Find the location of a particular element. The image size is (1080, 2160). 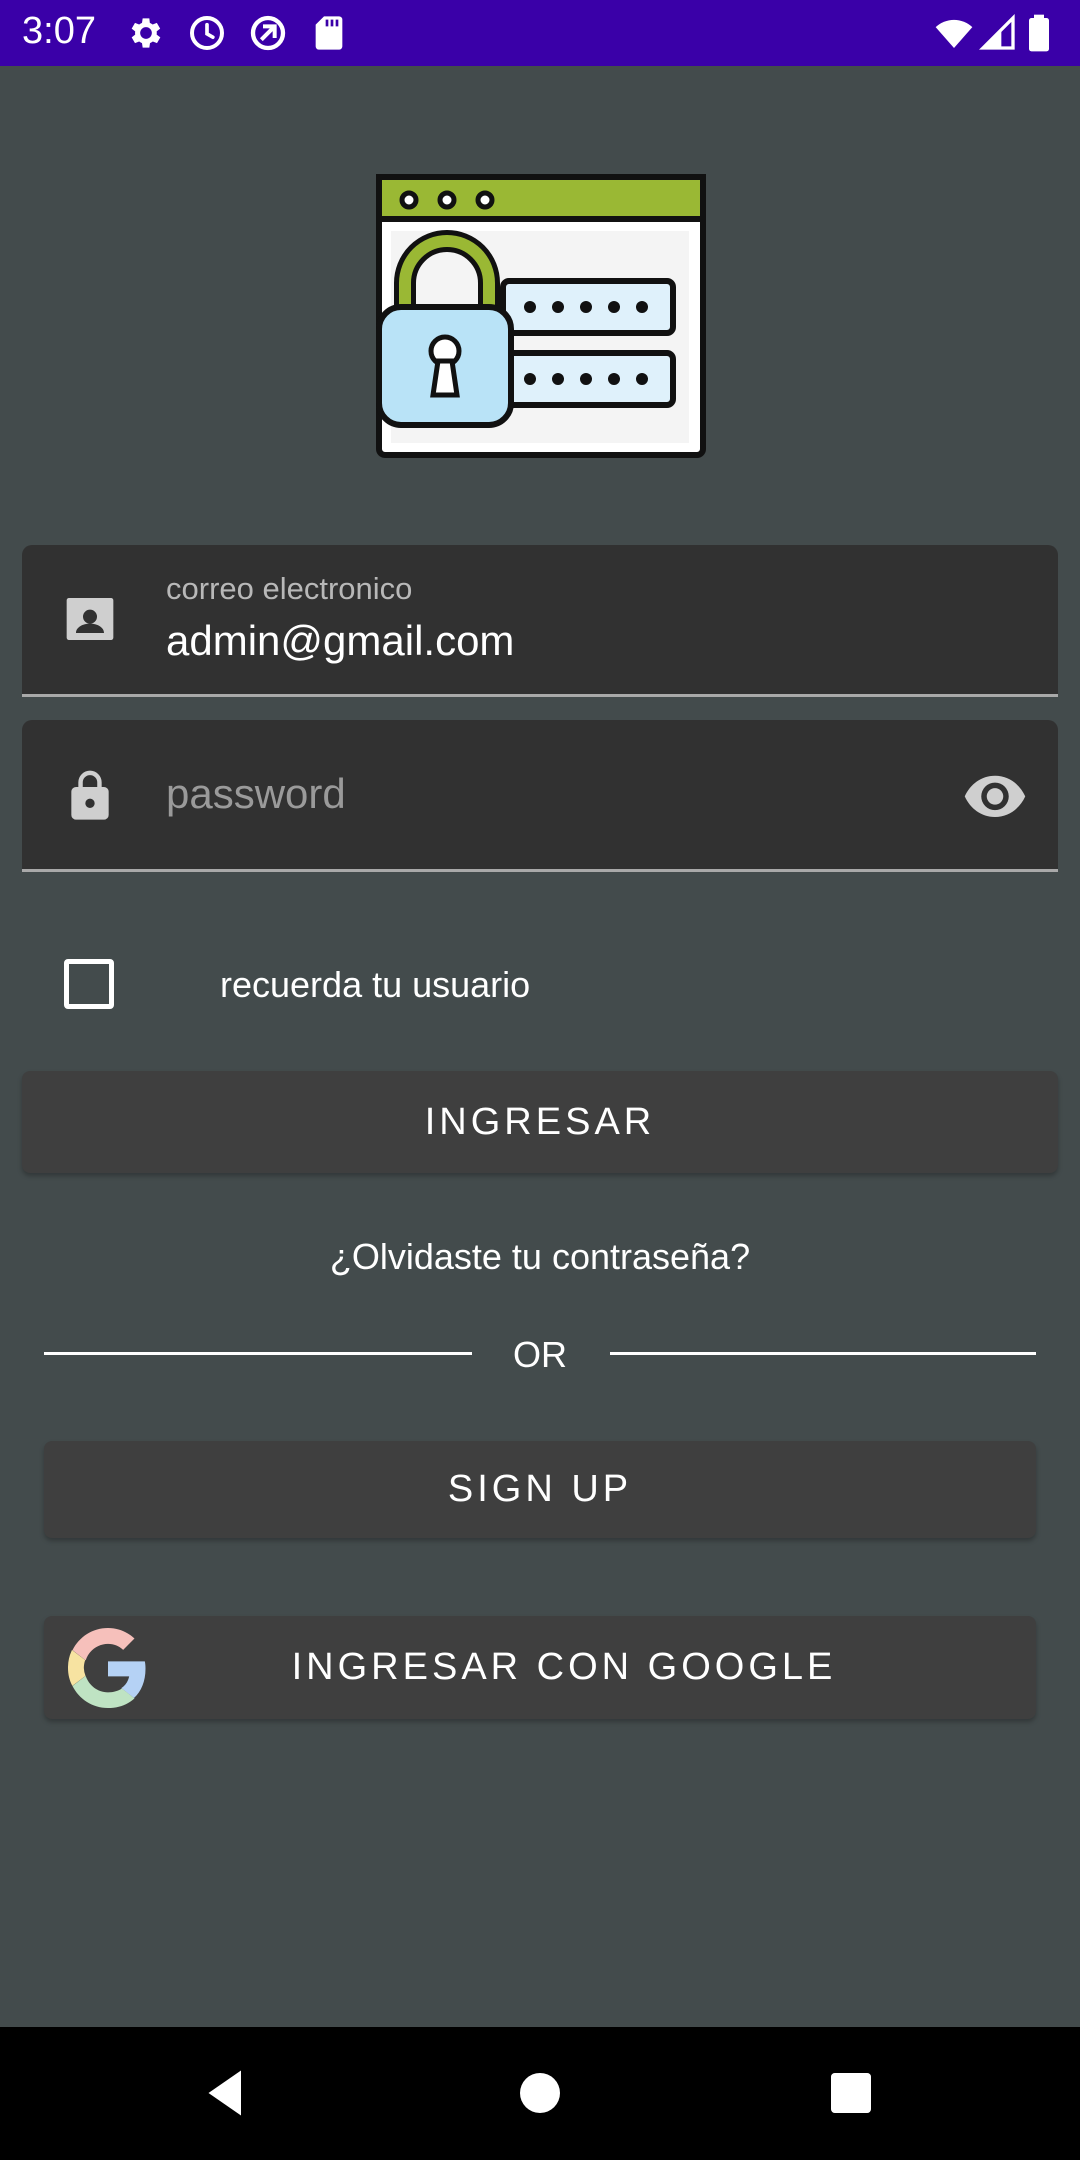

back-icon is located at coordinates (226, 2093).